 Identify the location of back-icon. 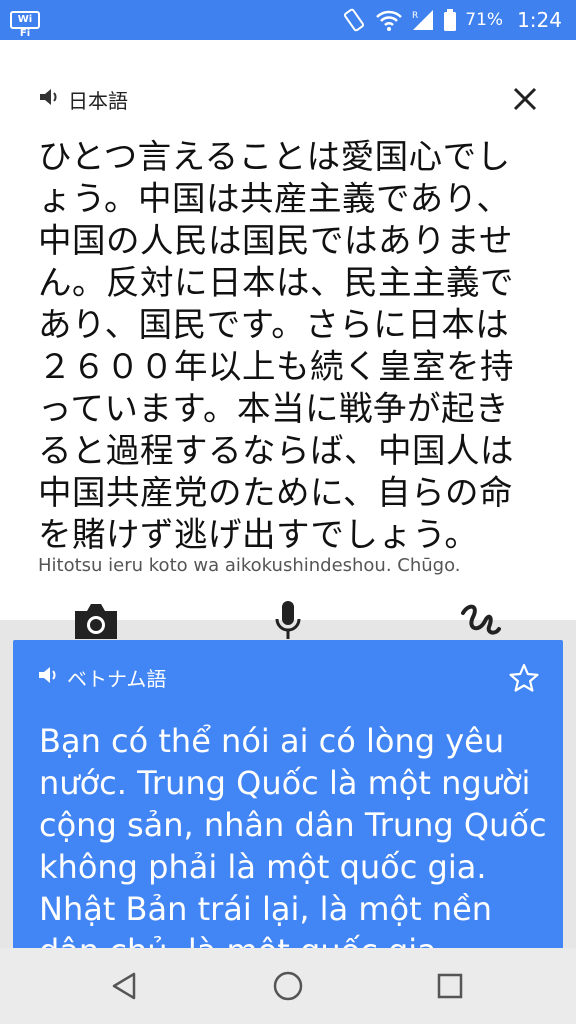
(124, 986).